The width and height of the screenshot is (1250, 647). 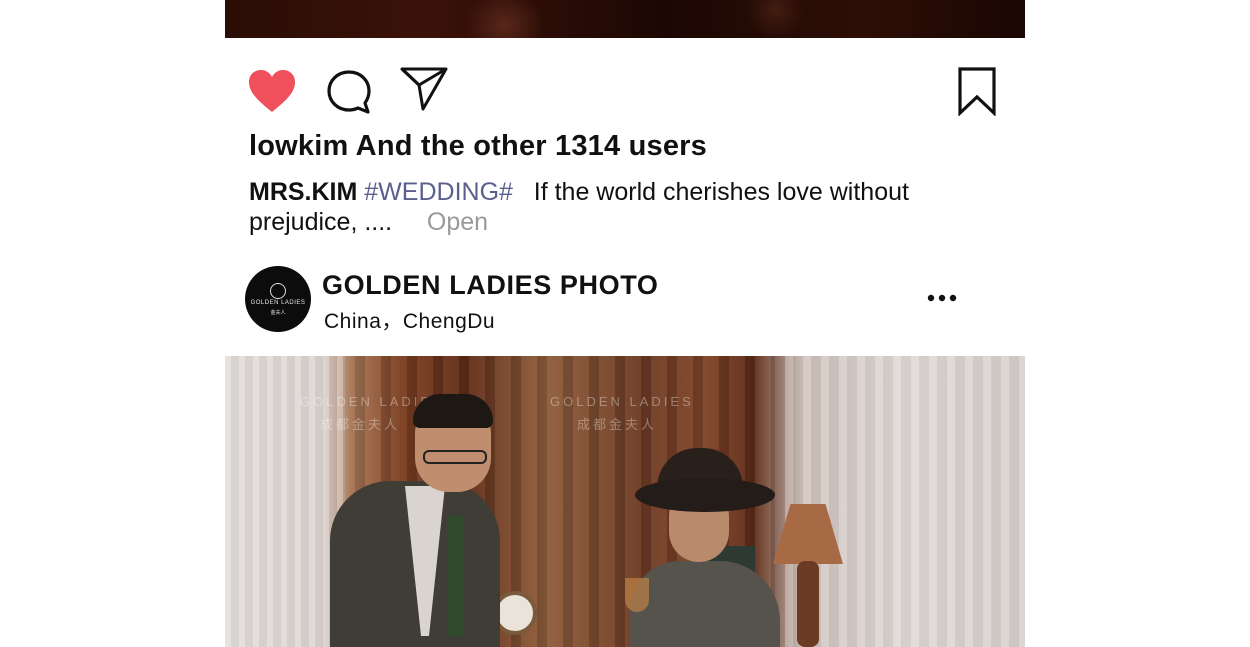 What do you see at coordinates (457, 222) in the screenshot?
I see `caption-open-link: Open` at bounding box center [457, 222].